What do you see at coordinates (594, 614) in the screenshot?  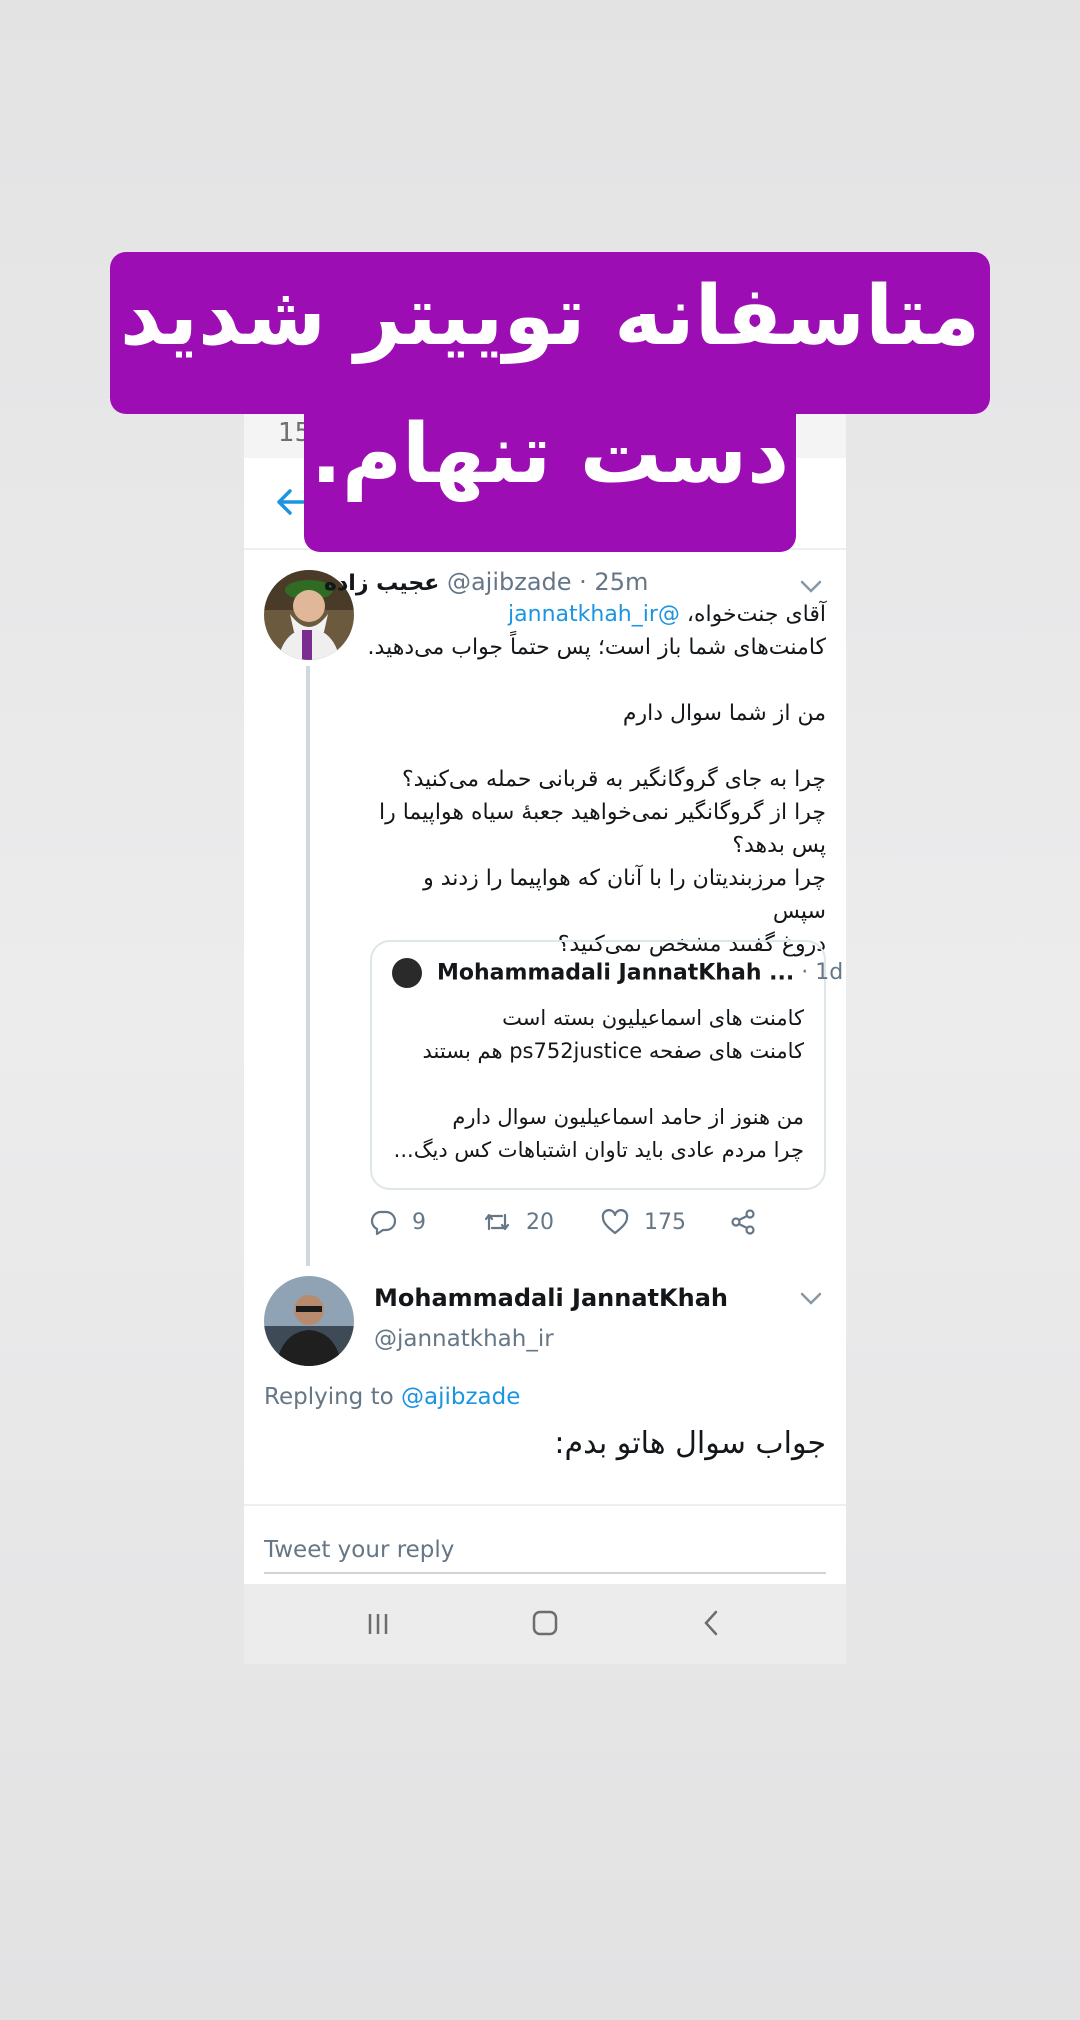 I see `mention-link: @jannatkhah_ir` at bounding box center [594, 614].